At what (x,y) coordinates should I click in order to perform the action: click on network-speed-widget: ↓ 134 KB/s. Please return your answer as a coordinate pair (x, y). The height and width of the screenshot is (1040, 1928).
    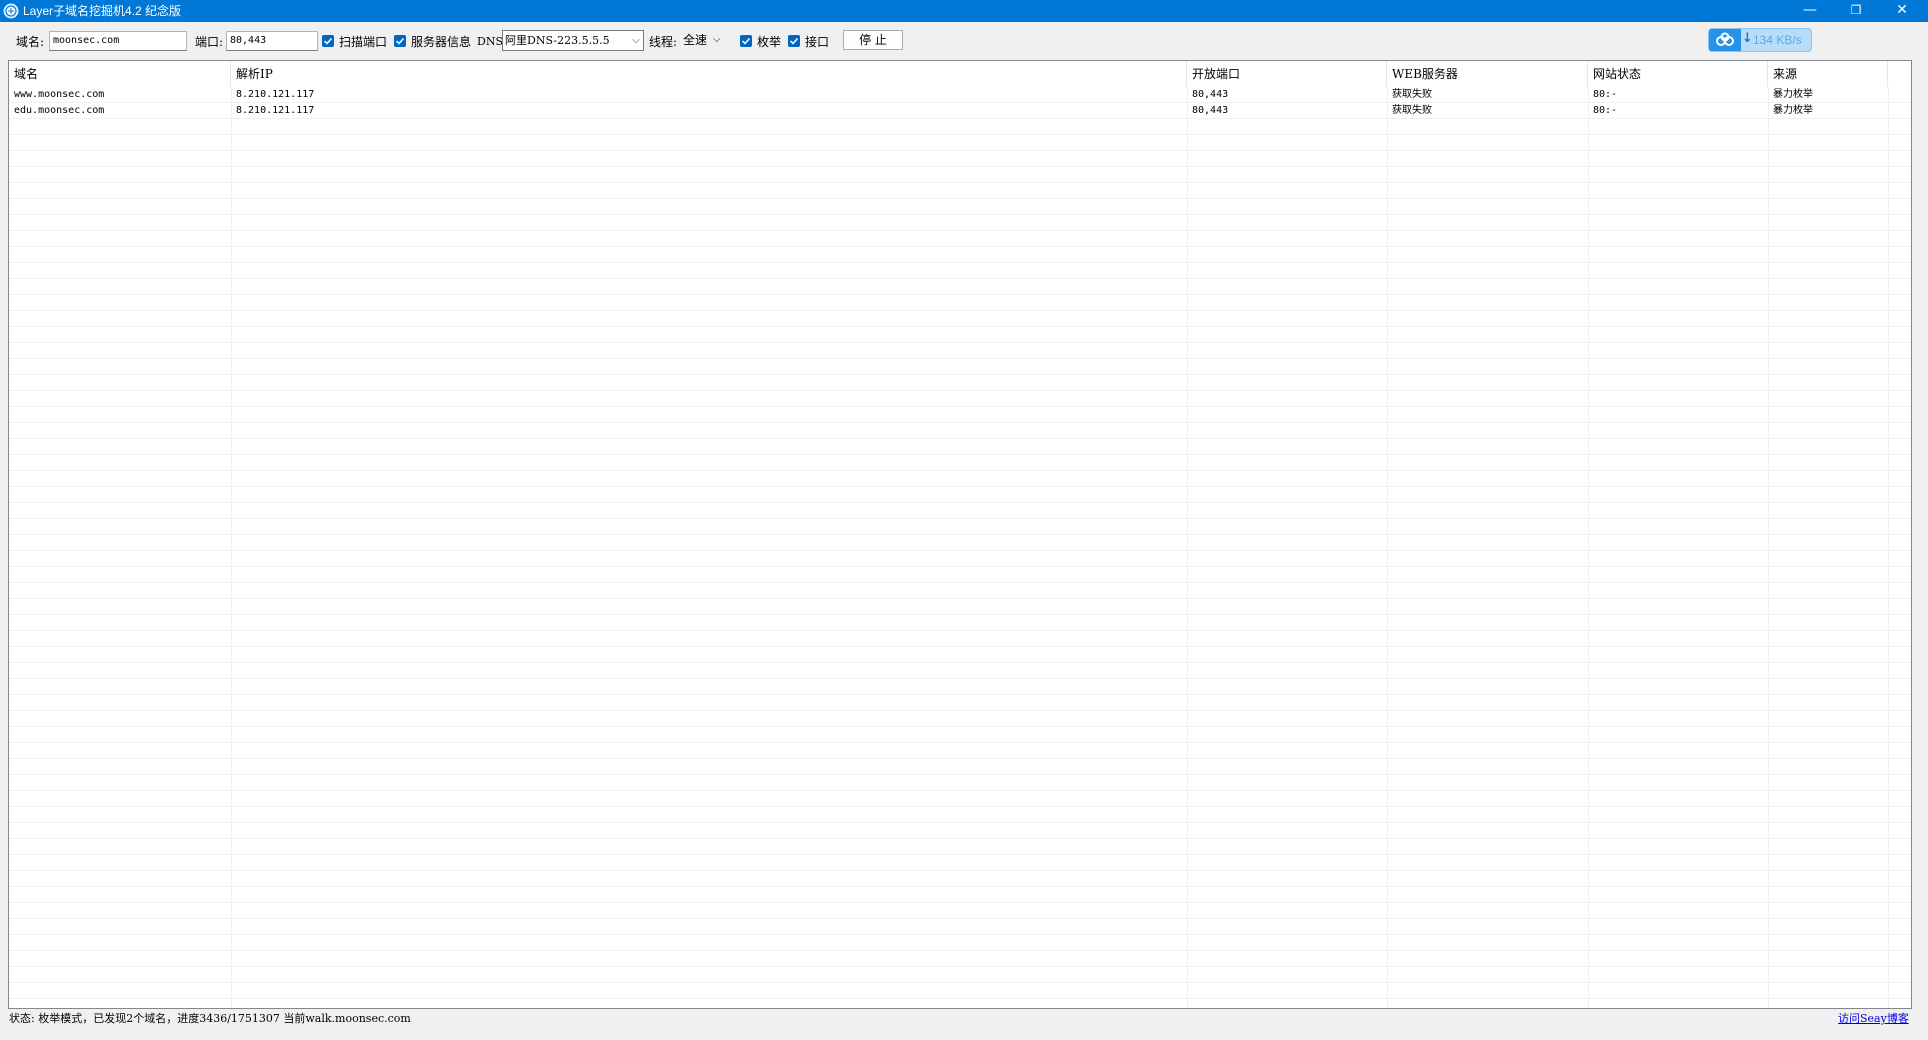
    Looking at the image, I should click on (1760, 40).